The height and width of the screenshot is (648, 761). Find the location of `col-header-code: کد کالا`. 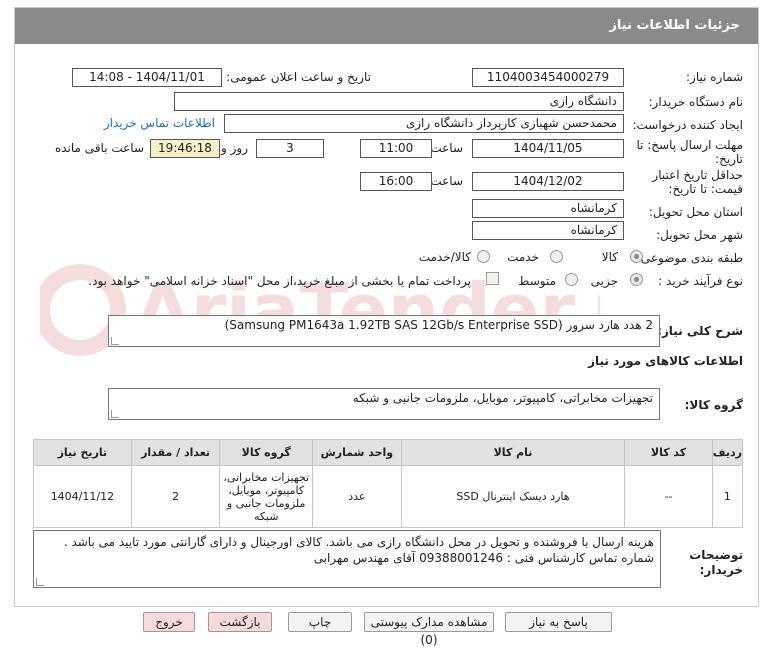

col-header-code: کد کالا is located at coordinates (668, 452).